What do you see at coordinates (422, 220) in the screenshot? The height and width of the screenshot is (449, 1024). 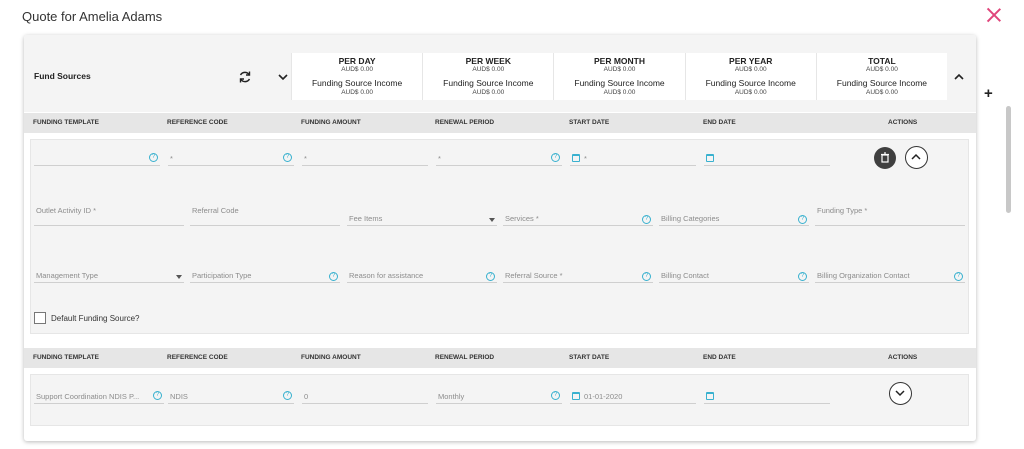 I see `fee-items-select: Fee Items` at bounding box center [422, 220].